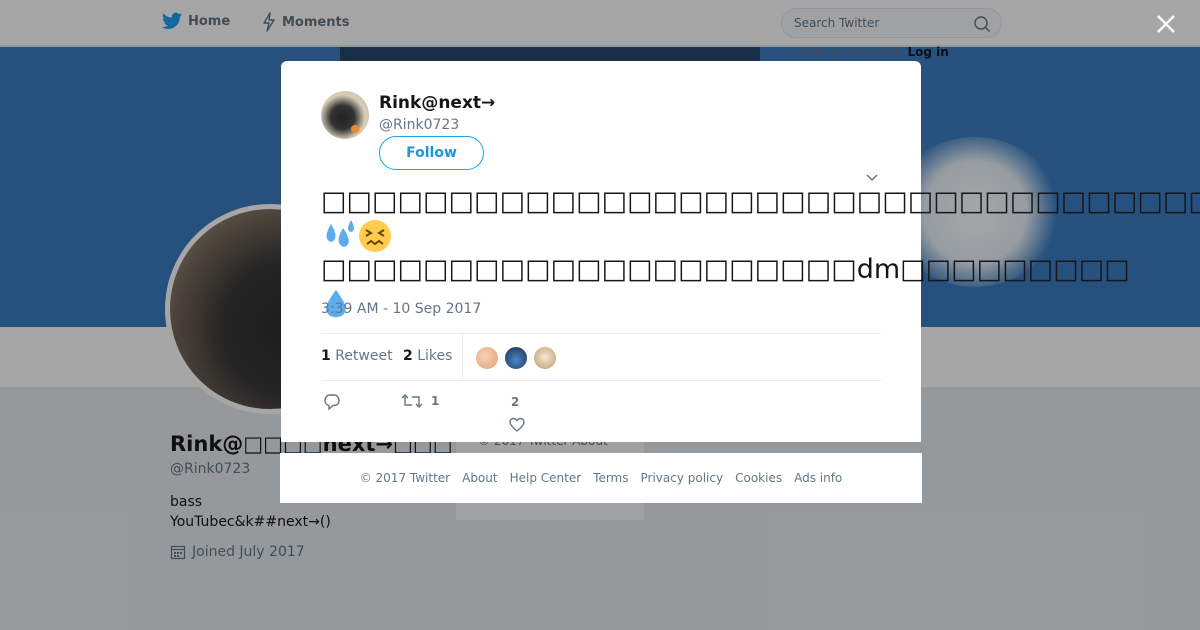 The image size is (1200, 630). Describe the element at coordinates (326, 356) in the screenshot. I see `retweet-stat-count: 1` at that location.